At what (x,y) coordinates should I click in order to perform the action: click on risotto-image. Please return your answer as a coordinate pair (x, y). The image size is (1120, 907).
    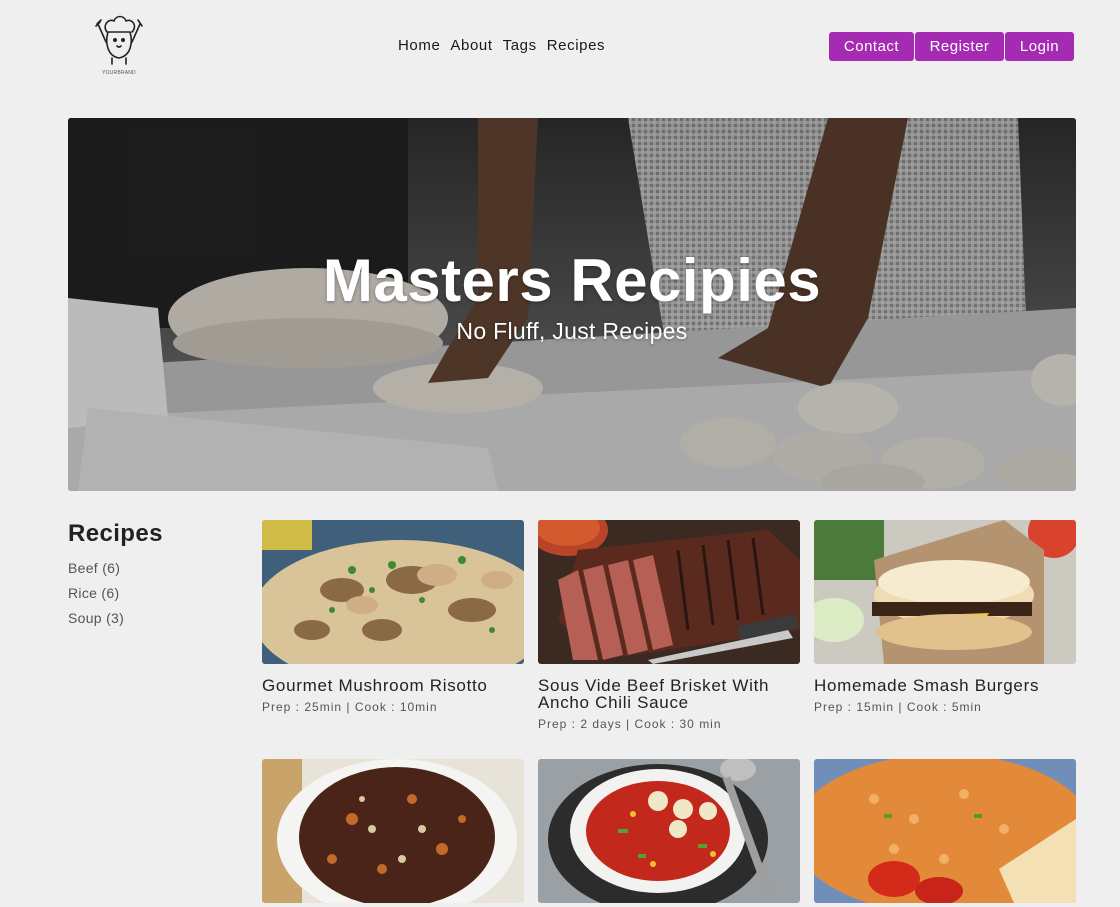
    Looking at the image, I should click on (393, 592).